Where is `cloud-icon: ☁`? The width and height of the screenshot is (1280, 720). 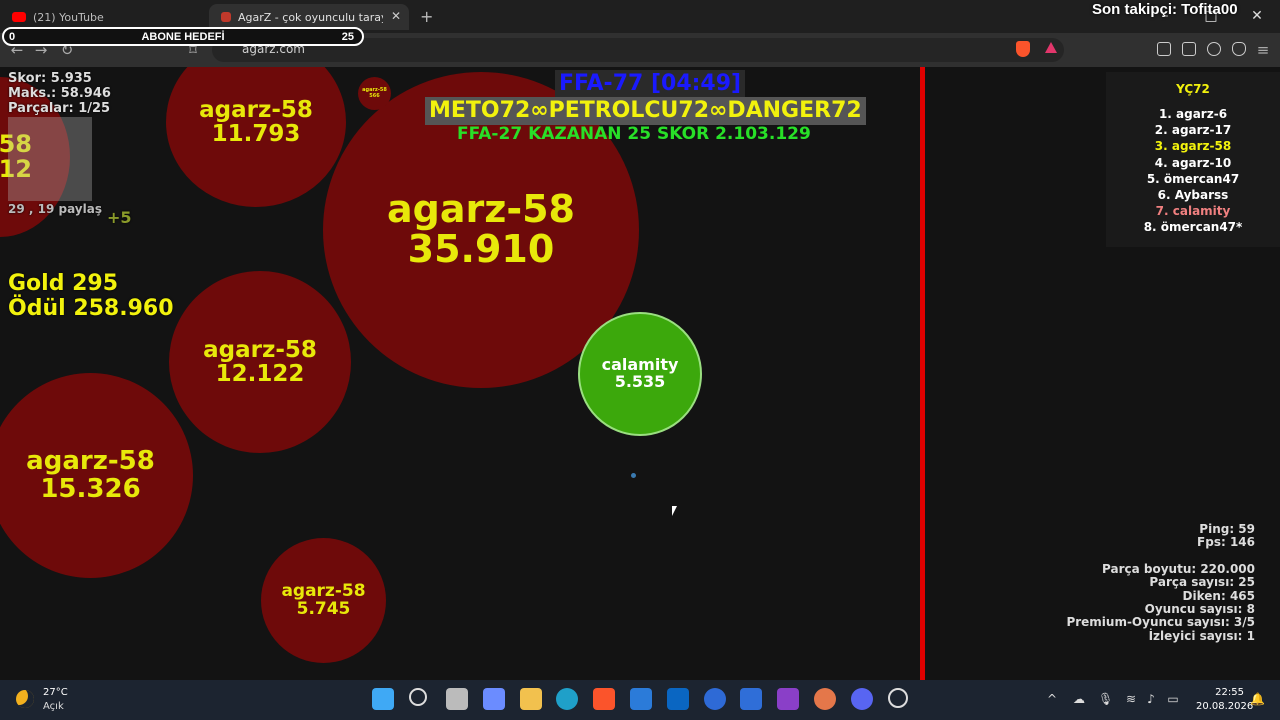 cloud-icon: ☁ is located at coordinates (1079, 699).